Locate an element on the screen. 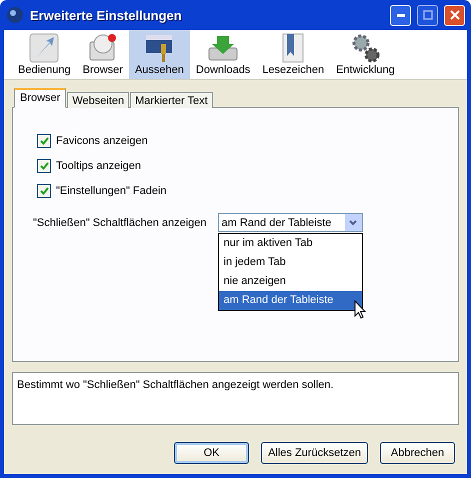  minimize-button is located at coordinates (400, 15).